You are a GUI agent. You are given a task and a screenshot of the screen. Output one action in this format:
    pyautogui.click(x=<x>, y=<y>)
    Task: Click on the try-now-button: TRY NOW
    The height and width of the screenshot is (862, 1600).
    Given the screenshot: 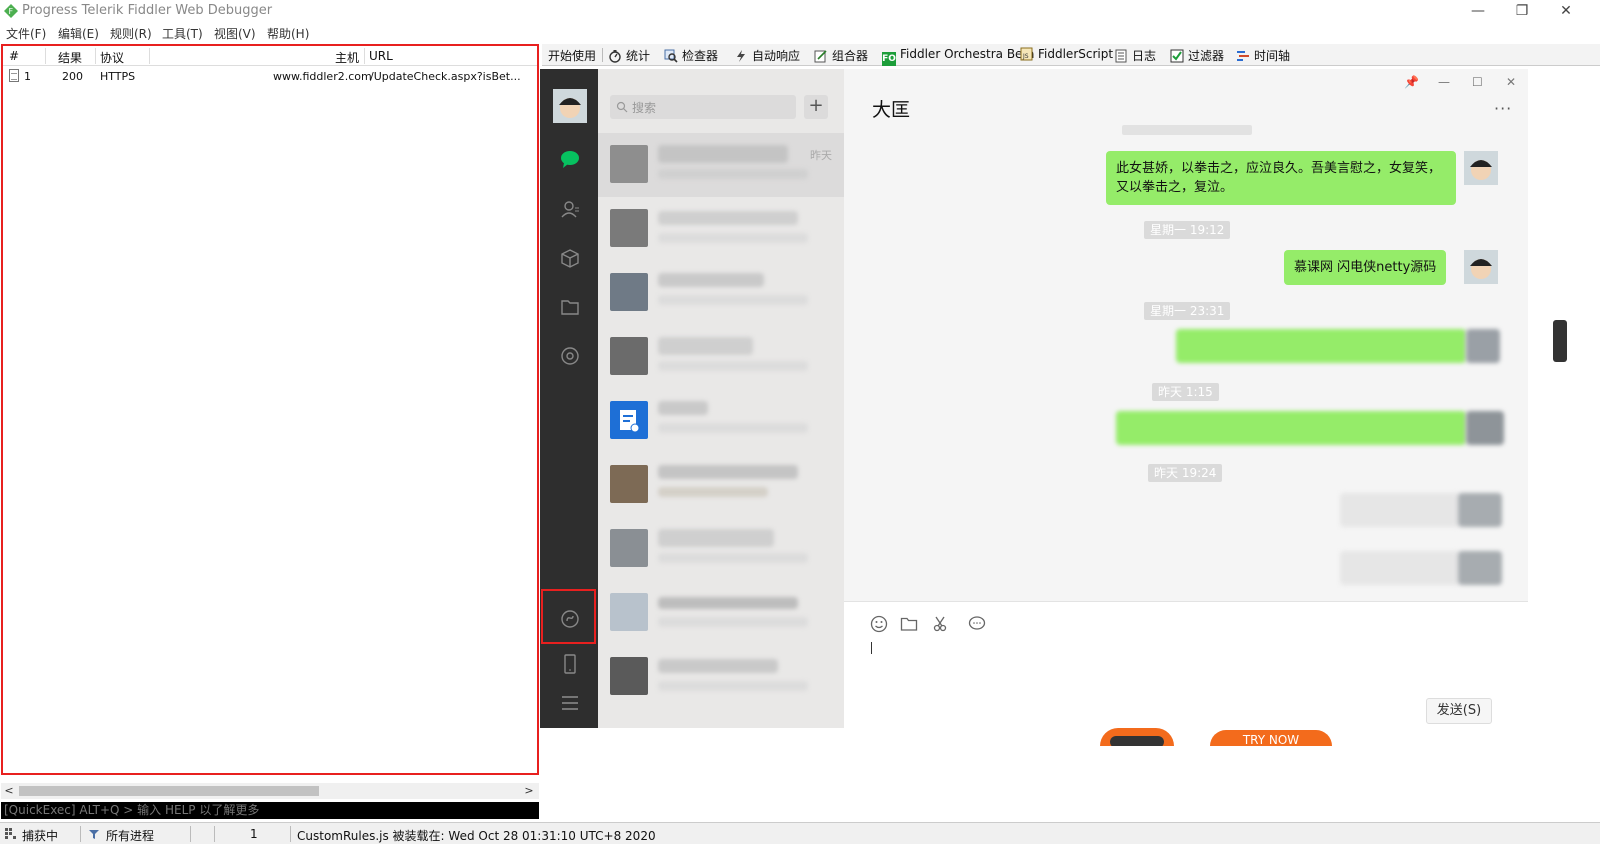 What is the action you would take?
    pyautogui.click(x=1271, y=738)
    